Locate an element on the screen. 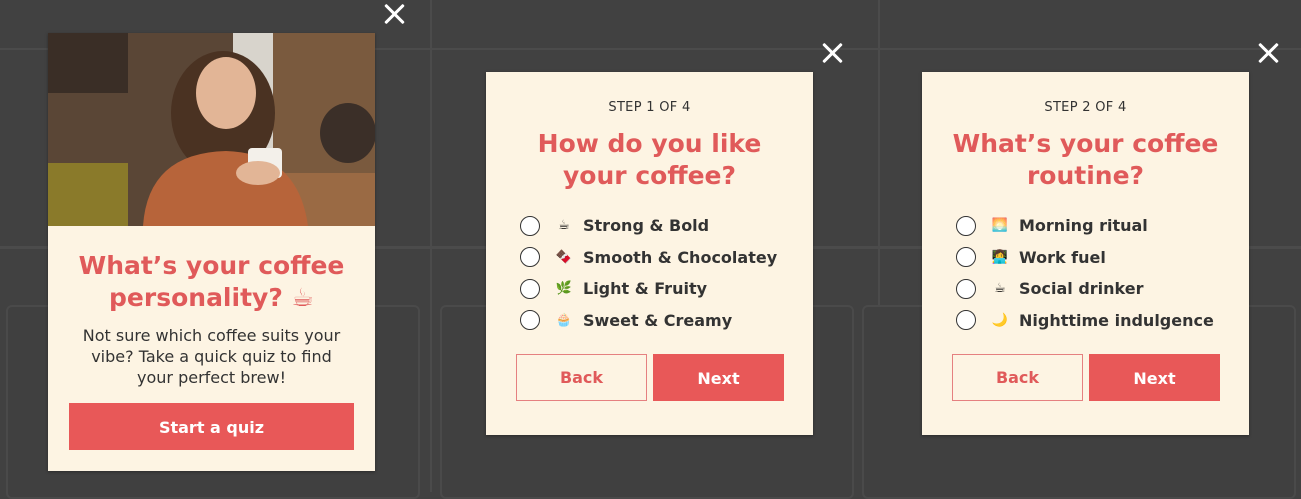 This screenshot has width=1301, height=499. question-title-line: routine? is located at coordinates (1085, 175).